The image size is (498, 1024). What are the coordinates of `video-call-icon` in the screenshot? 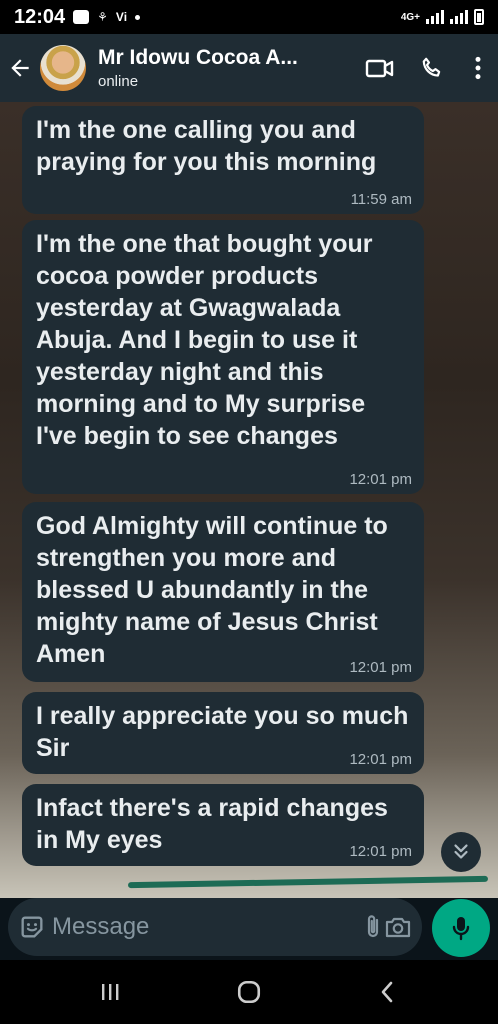 It's located at (379, 68).